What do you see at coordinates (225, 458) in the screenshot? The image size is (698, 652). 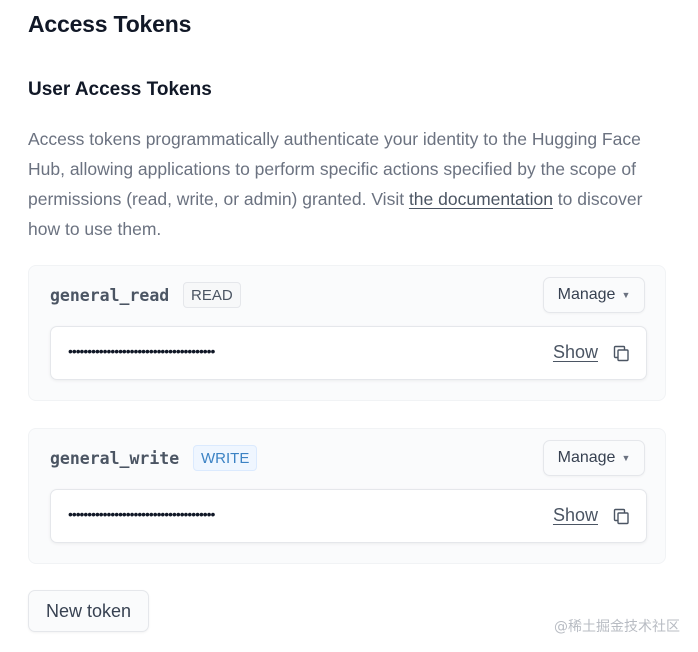 I see `role-badge-write: WRITE` at bounding box center [225, 458].